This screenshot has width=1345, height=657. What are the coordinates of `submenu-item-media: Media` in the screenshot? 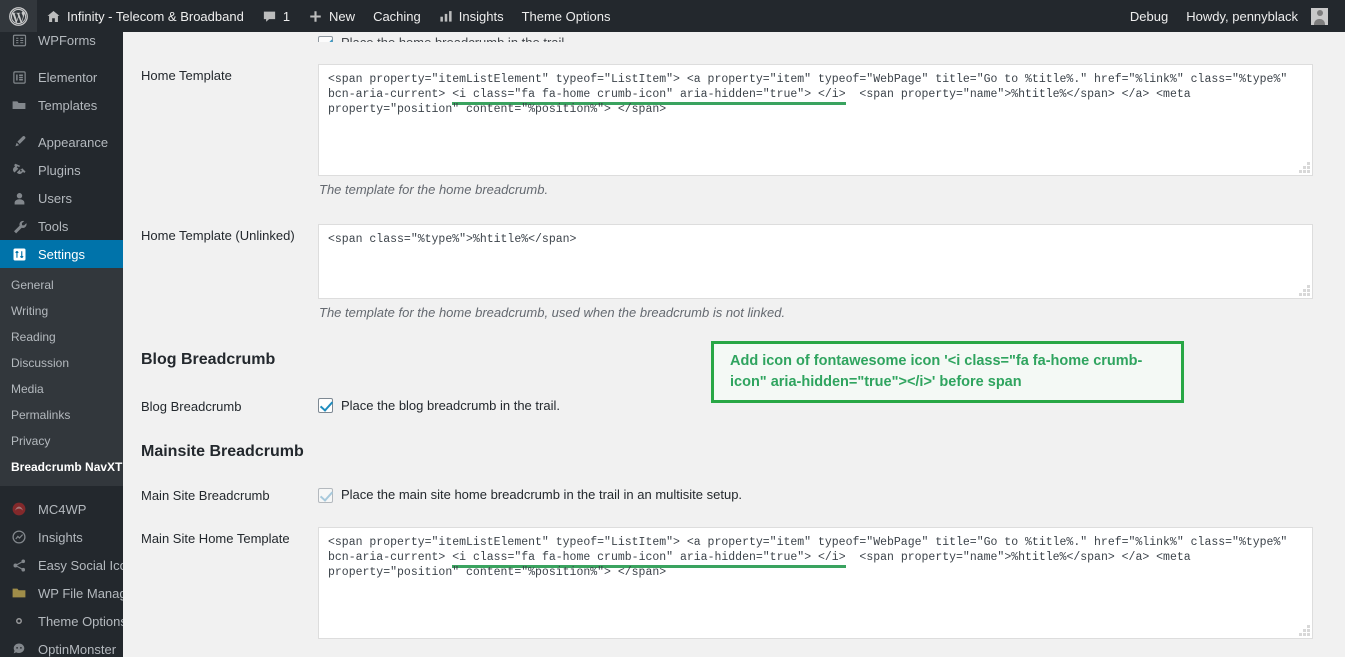 It's located at (61, 389).